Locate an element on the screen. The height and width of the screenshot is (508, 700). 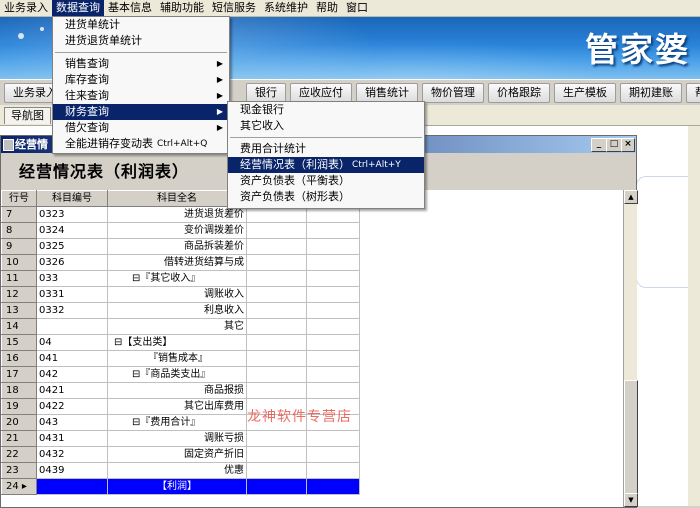
close-button: × is located at coordinates (628, 145).